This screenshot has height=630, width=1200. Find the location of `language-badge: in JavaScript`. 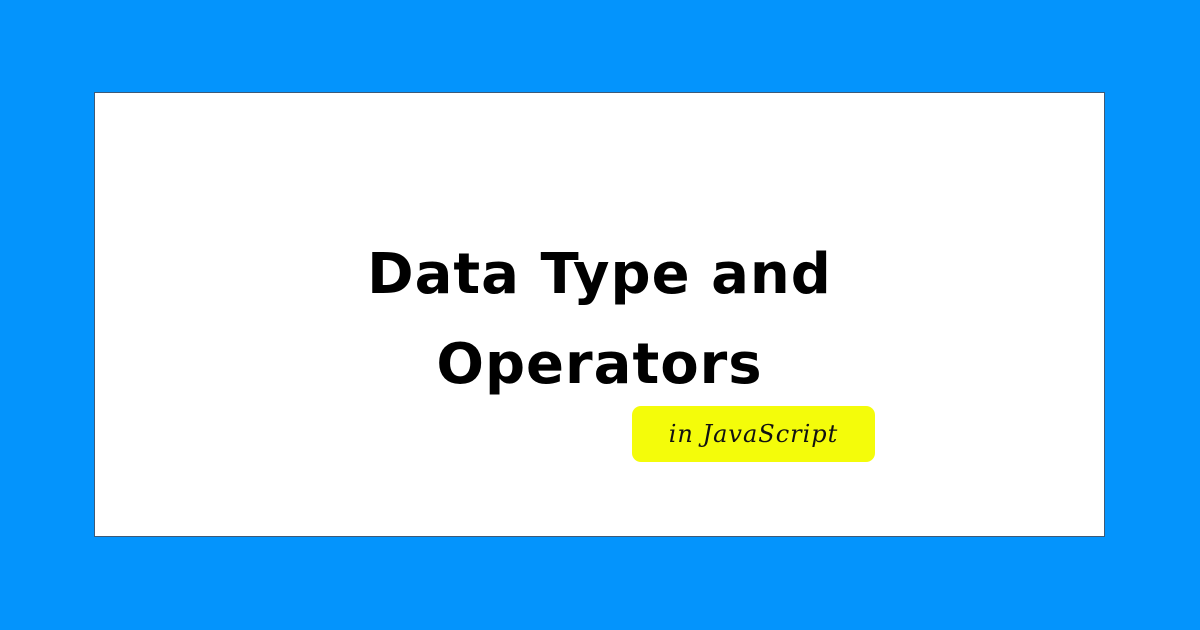

language-badge: in JavaScript is located at coordinates (753, 434).